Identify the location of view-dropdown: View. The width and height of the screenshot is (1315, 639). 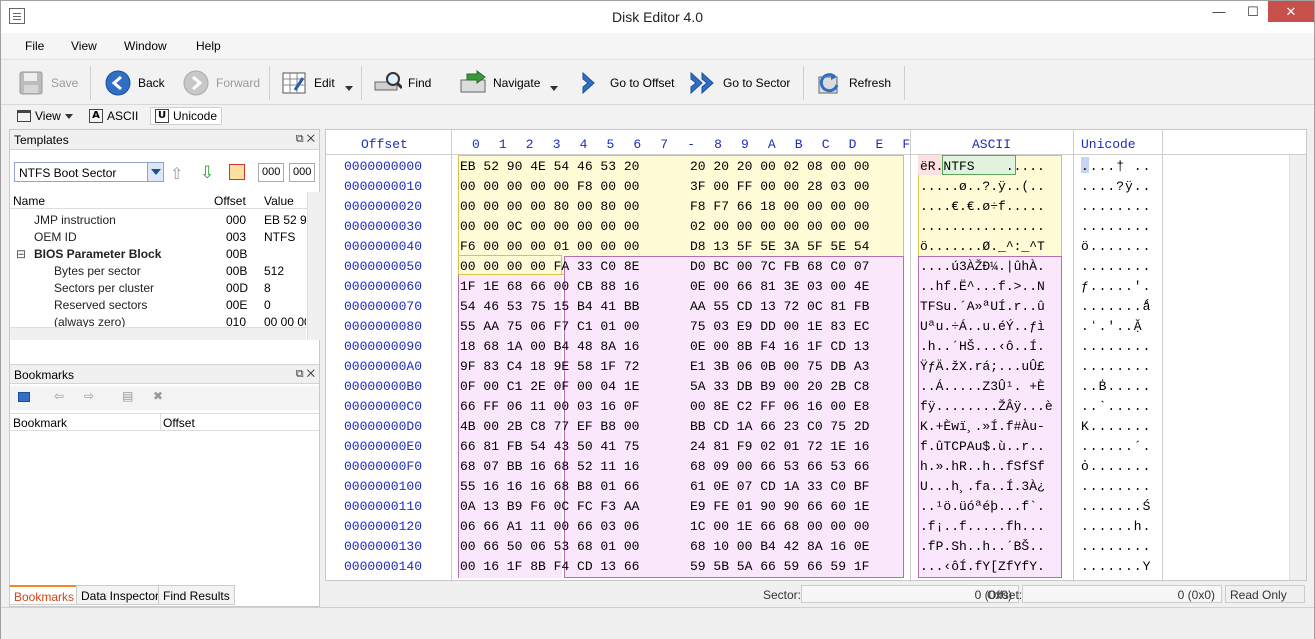
(45, 116).